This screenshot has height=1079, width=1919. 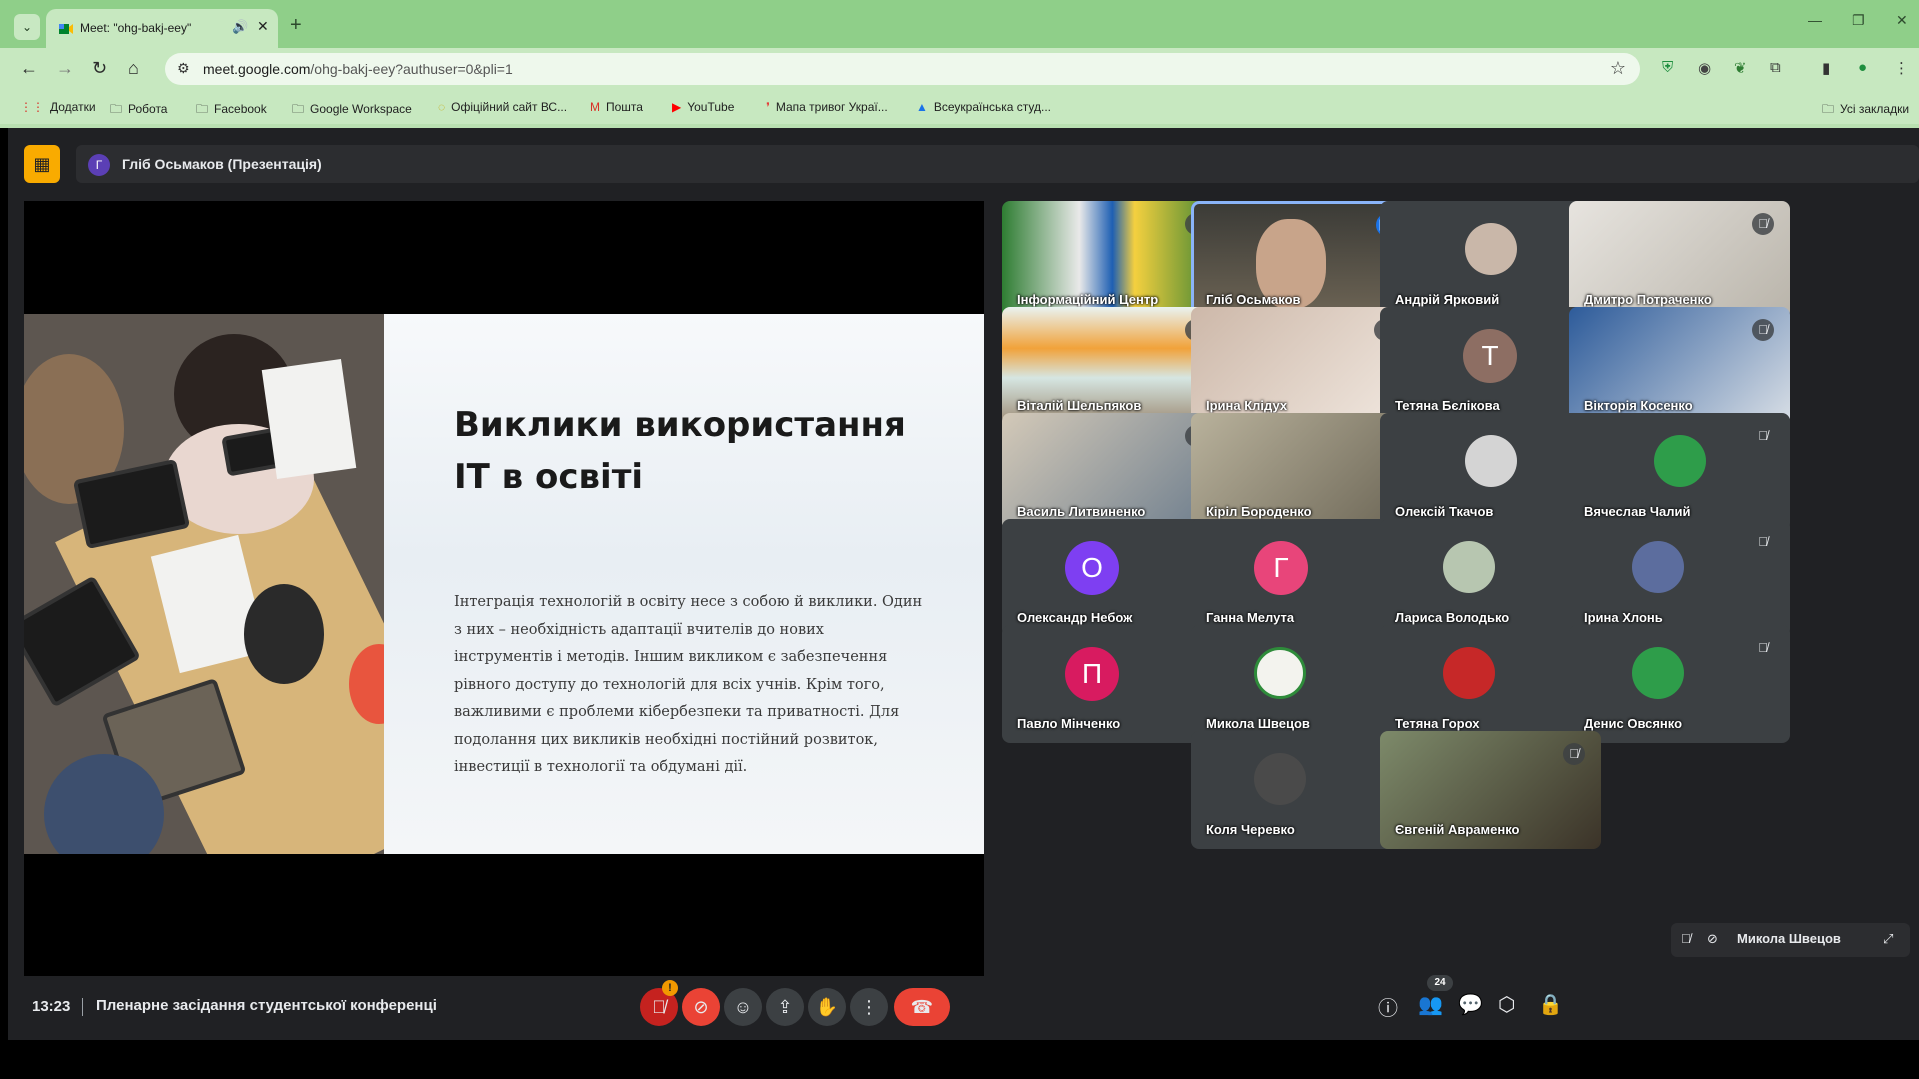 What do you see at coordinates (1648, 299) in the screenshot?
I see `participant-name: Дмитро Потраченко` at bounding box center [1648, 299].